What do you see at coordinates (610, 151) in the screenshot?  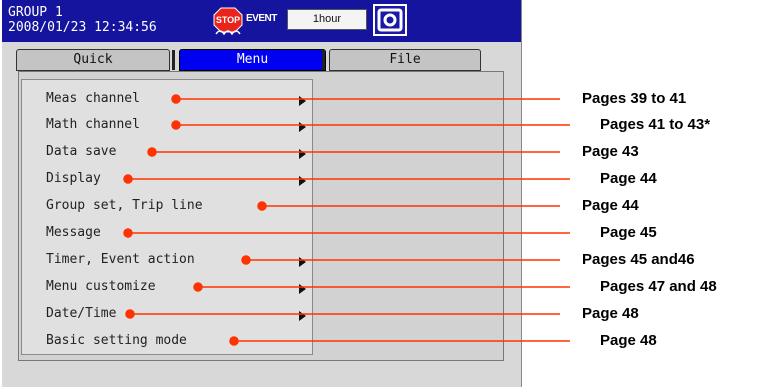 I see `page-reference: Page 43` at bounding box center [610, 151].